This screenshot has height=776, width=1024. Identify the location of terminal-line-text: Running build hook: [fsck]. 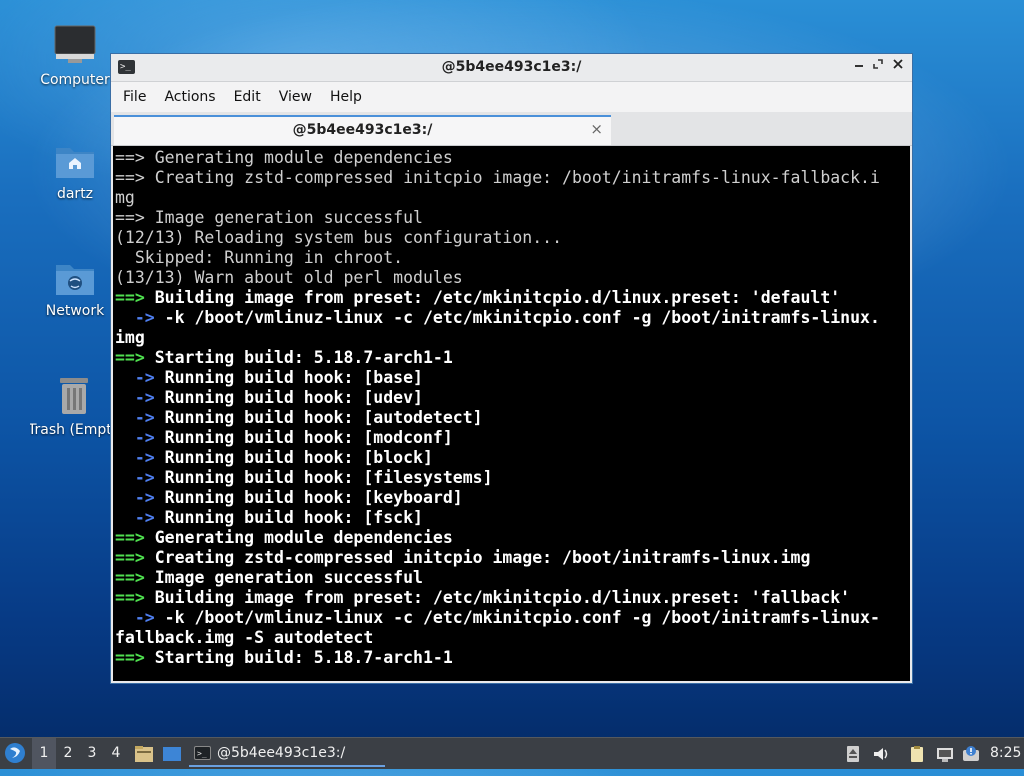
(288, 517).